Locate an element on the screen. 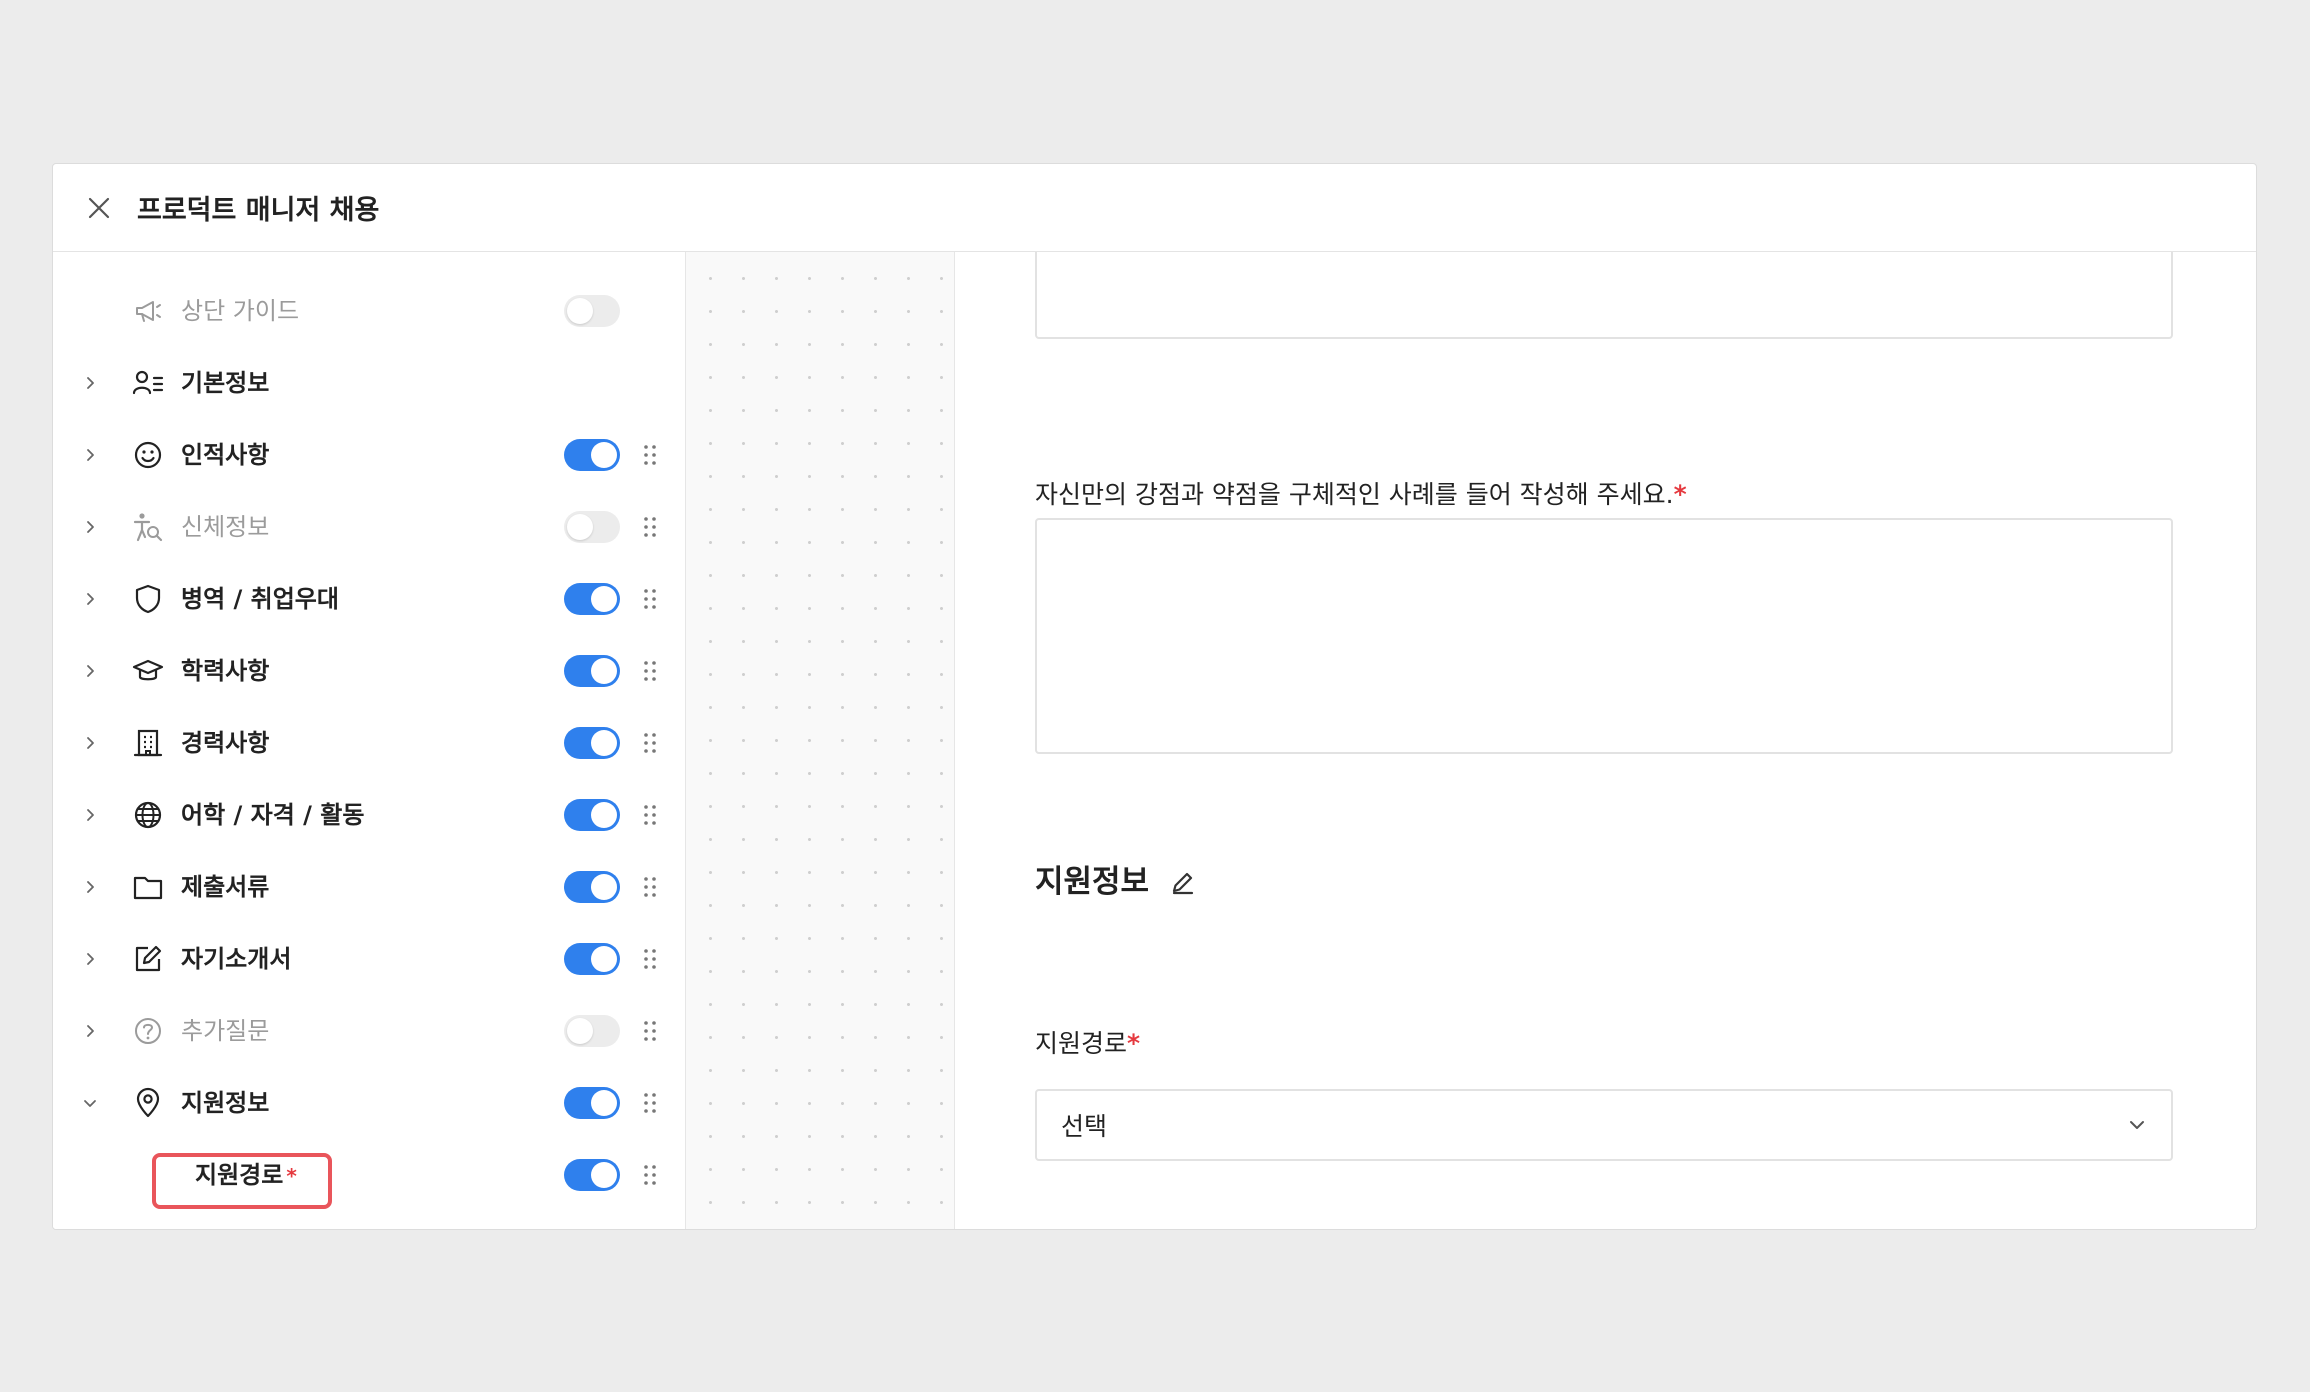  sidebar-item-label: 어학 / 자격 / 활동 is located at coordinates (273, 815).